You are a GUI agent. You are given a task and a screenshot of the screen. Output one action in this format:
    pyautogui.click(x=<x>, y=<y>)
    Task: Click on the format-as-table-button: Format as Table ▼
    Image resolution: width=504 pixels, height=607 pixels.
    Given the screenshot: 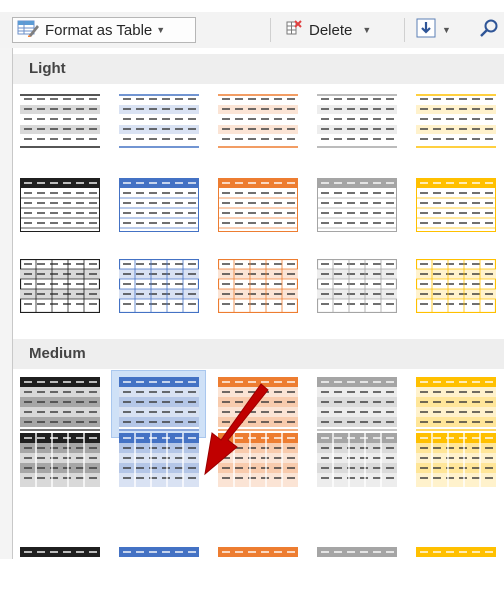 What is the action you would take?
    pyautogui.click(x=104, y=30)
    